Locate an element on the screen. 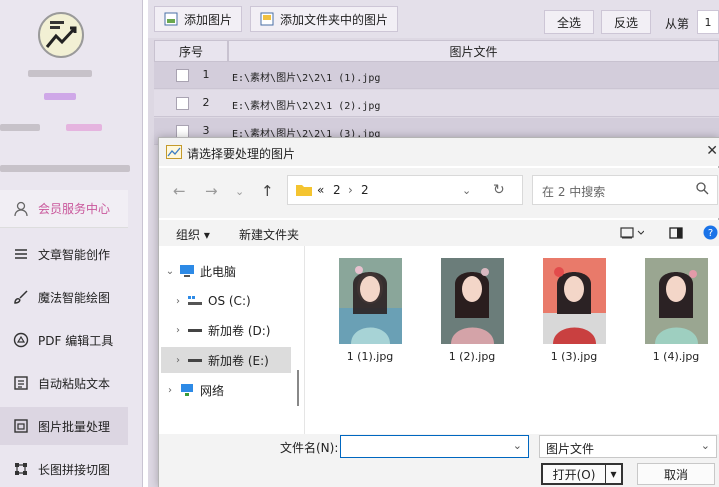  sidebar-item-label: 图片批量处理 is located at coordinates (74, 426).